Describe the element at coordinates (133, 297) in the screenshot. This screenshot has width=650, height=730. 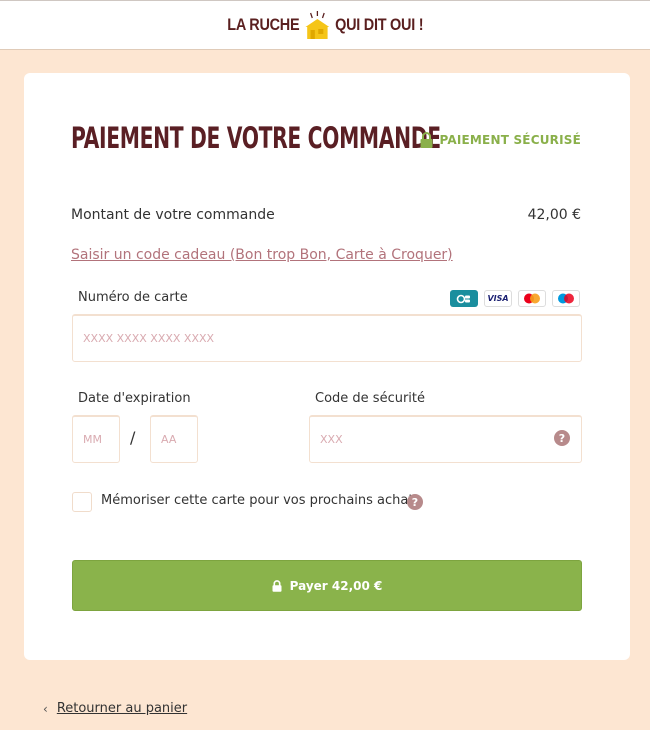
I see `card-number-label: Numéro de carte` at that location.